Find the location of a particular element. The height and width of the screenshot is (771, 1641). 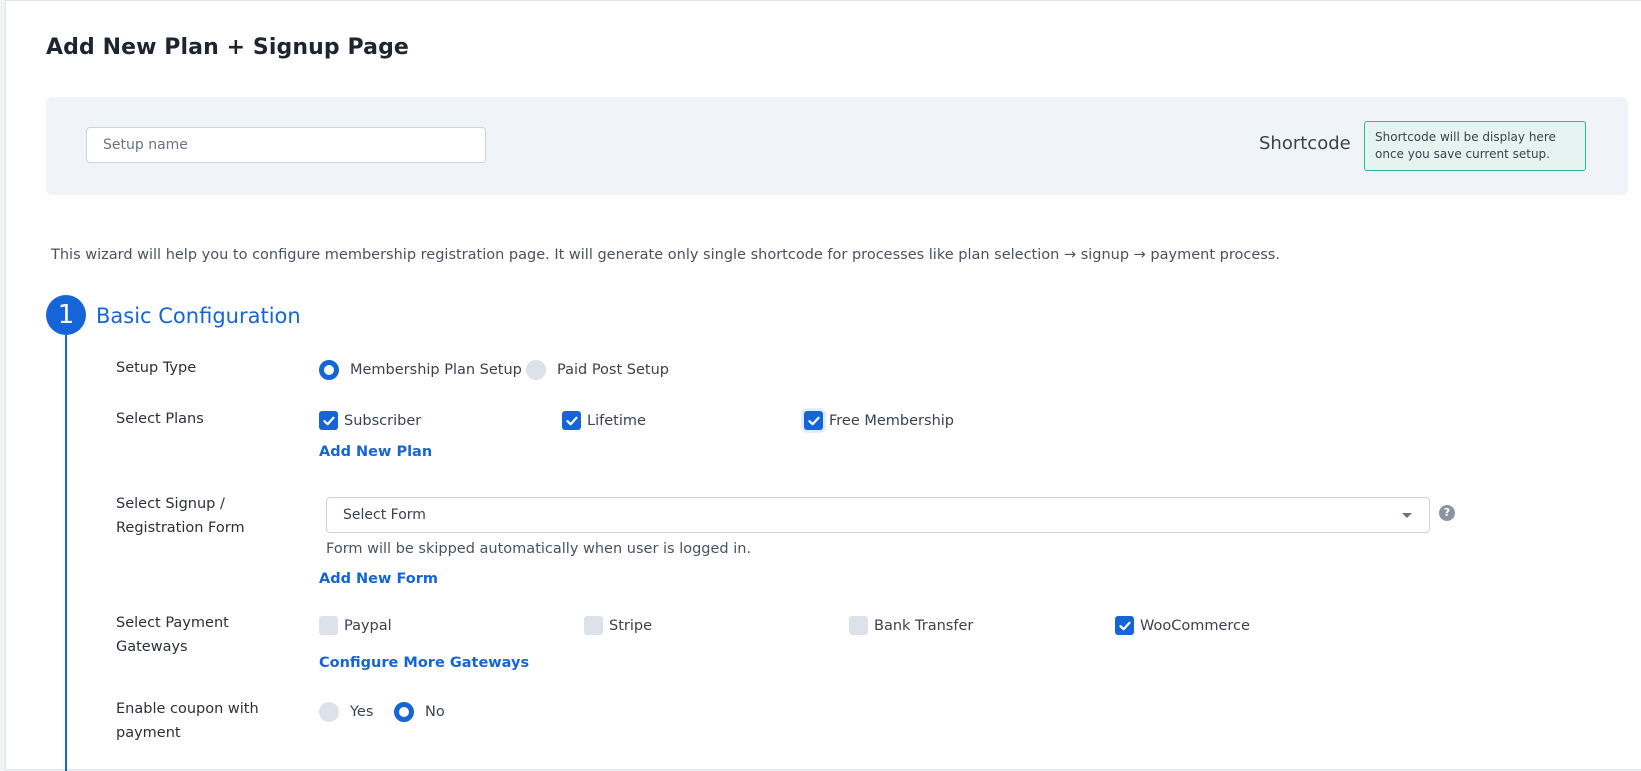

select-form-dropdown: Select Form is located at coordinates (878, 515).